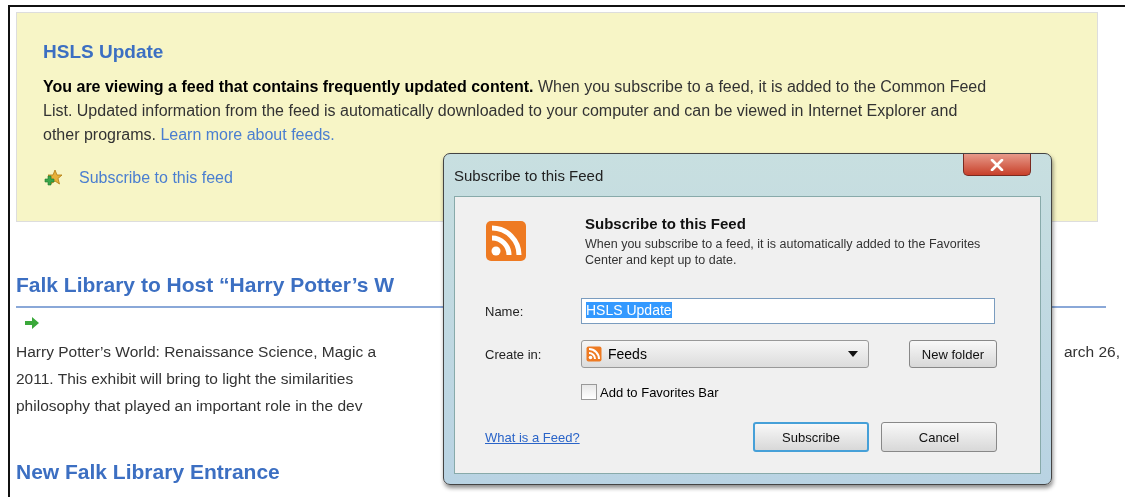 The image size is (1125, 499). Describe the element at coordinates (247, 134) in the screenshot. I see `learn-more-link: Learn more about feeds.` at that location.